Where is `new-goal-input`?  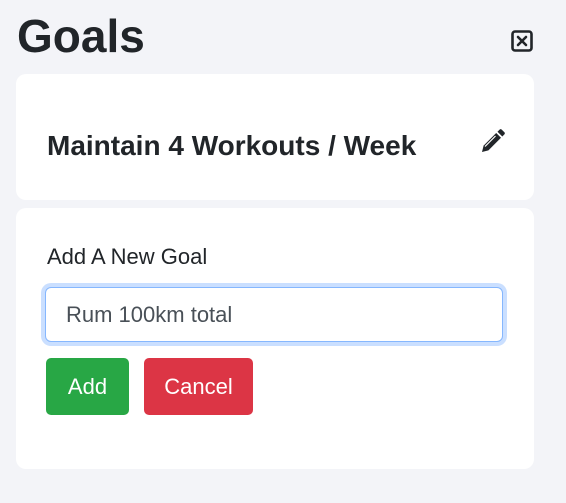 new-goal-input is located at coordinates (274, 314).